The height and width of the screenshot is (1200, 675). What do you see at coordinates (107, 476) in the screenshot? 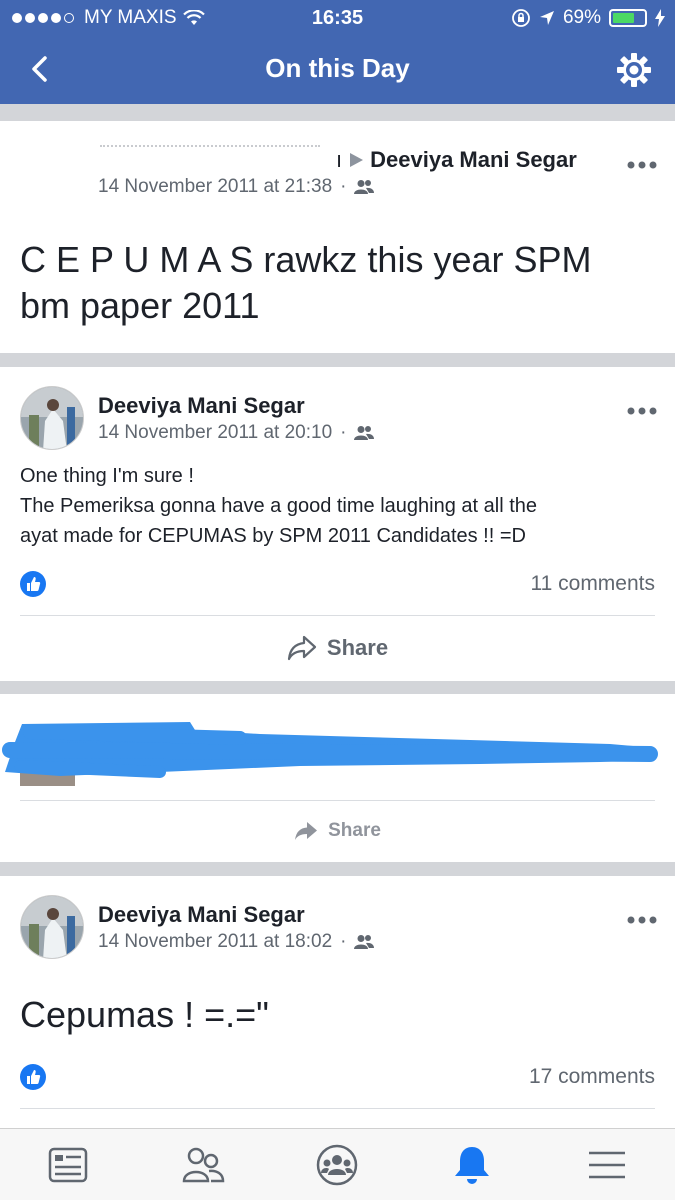
I see `post-text-line: One thing I'm sure !` at bounding box center [107, 476].